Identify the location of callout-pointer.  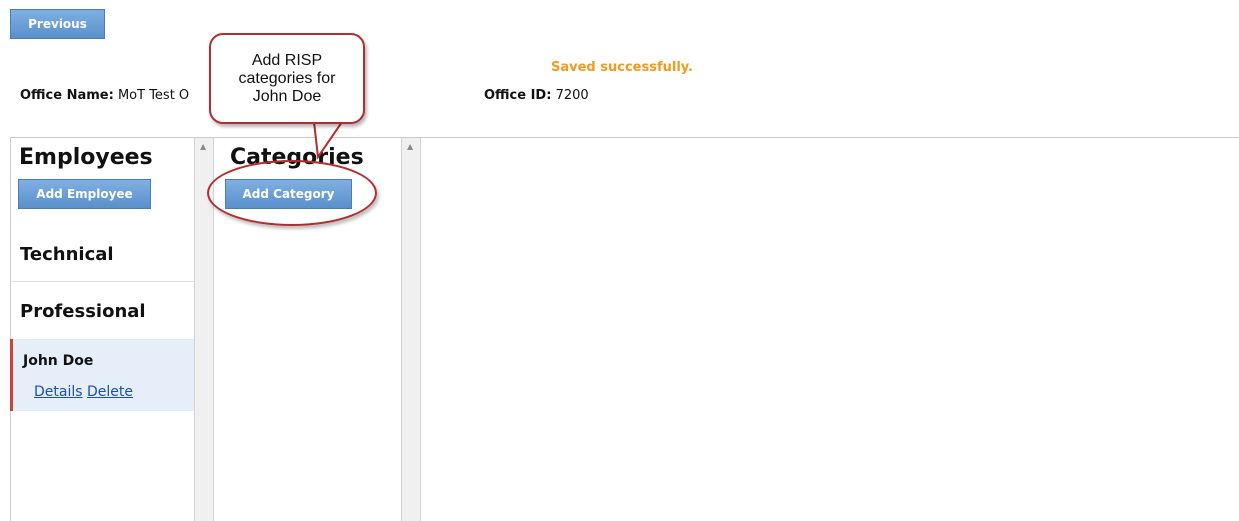
(328, 140).